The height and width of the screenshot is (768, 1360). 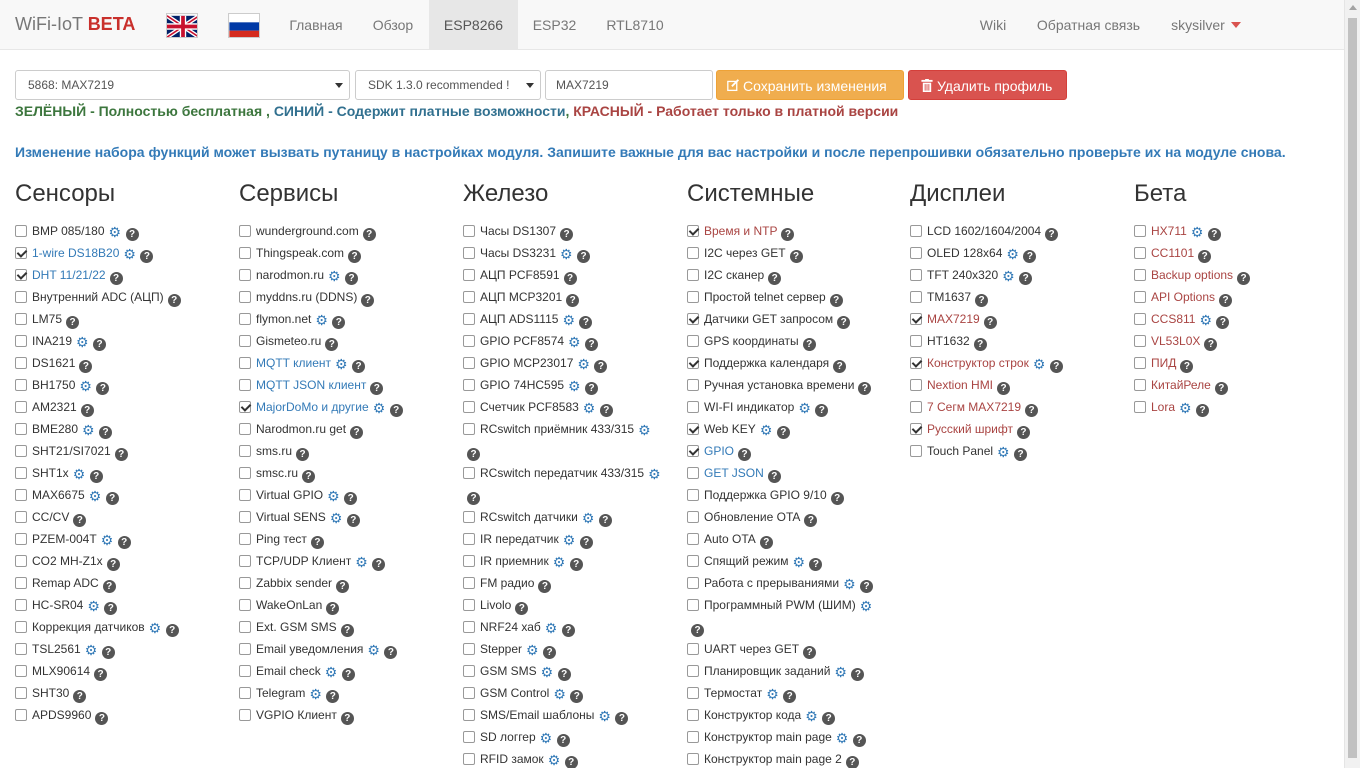 I want to click on feature-label: narodmon.ru, so click(x=290, y=275).